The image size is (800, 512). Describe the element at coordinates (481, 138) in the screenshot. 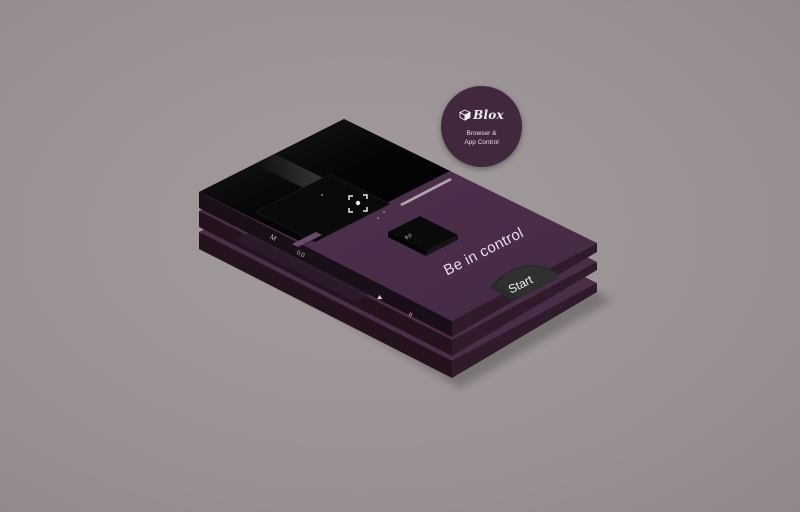

I see `badge-subtitle: Browser & App Control` at that location.